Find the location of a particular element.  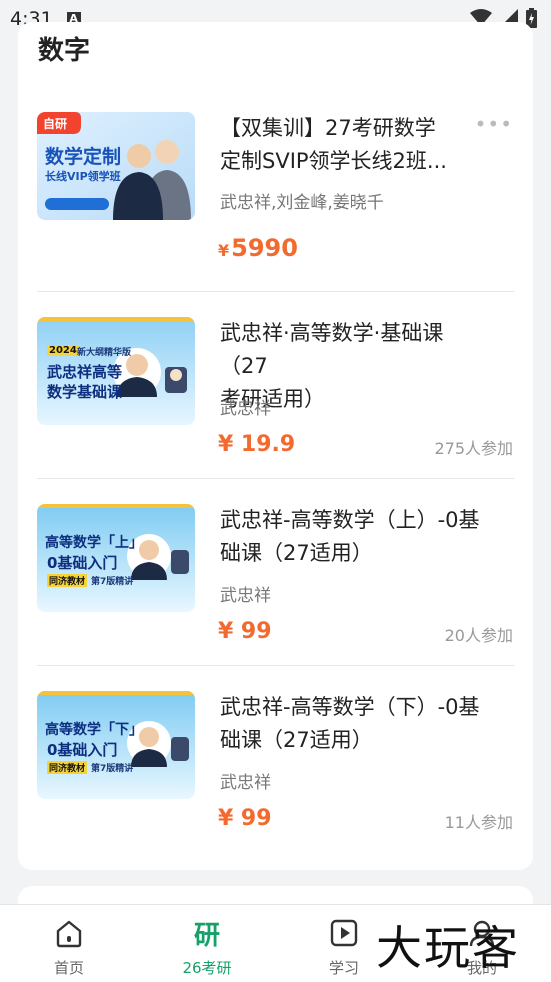

course-thumbnail: 高等数学「上」 0基础入门 同济教材 第7版精讲 is located at coordinates (116, 558).